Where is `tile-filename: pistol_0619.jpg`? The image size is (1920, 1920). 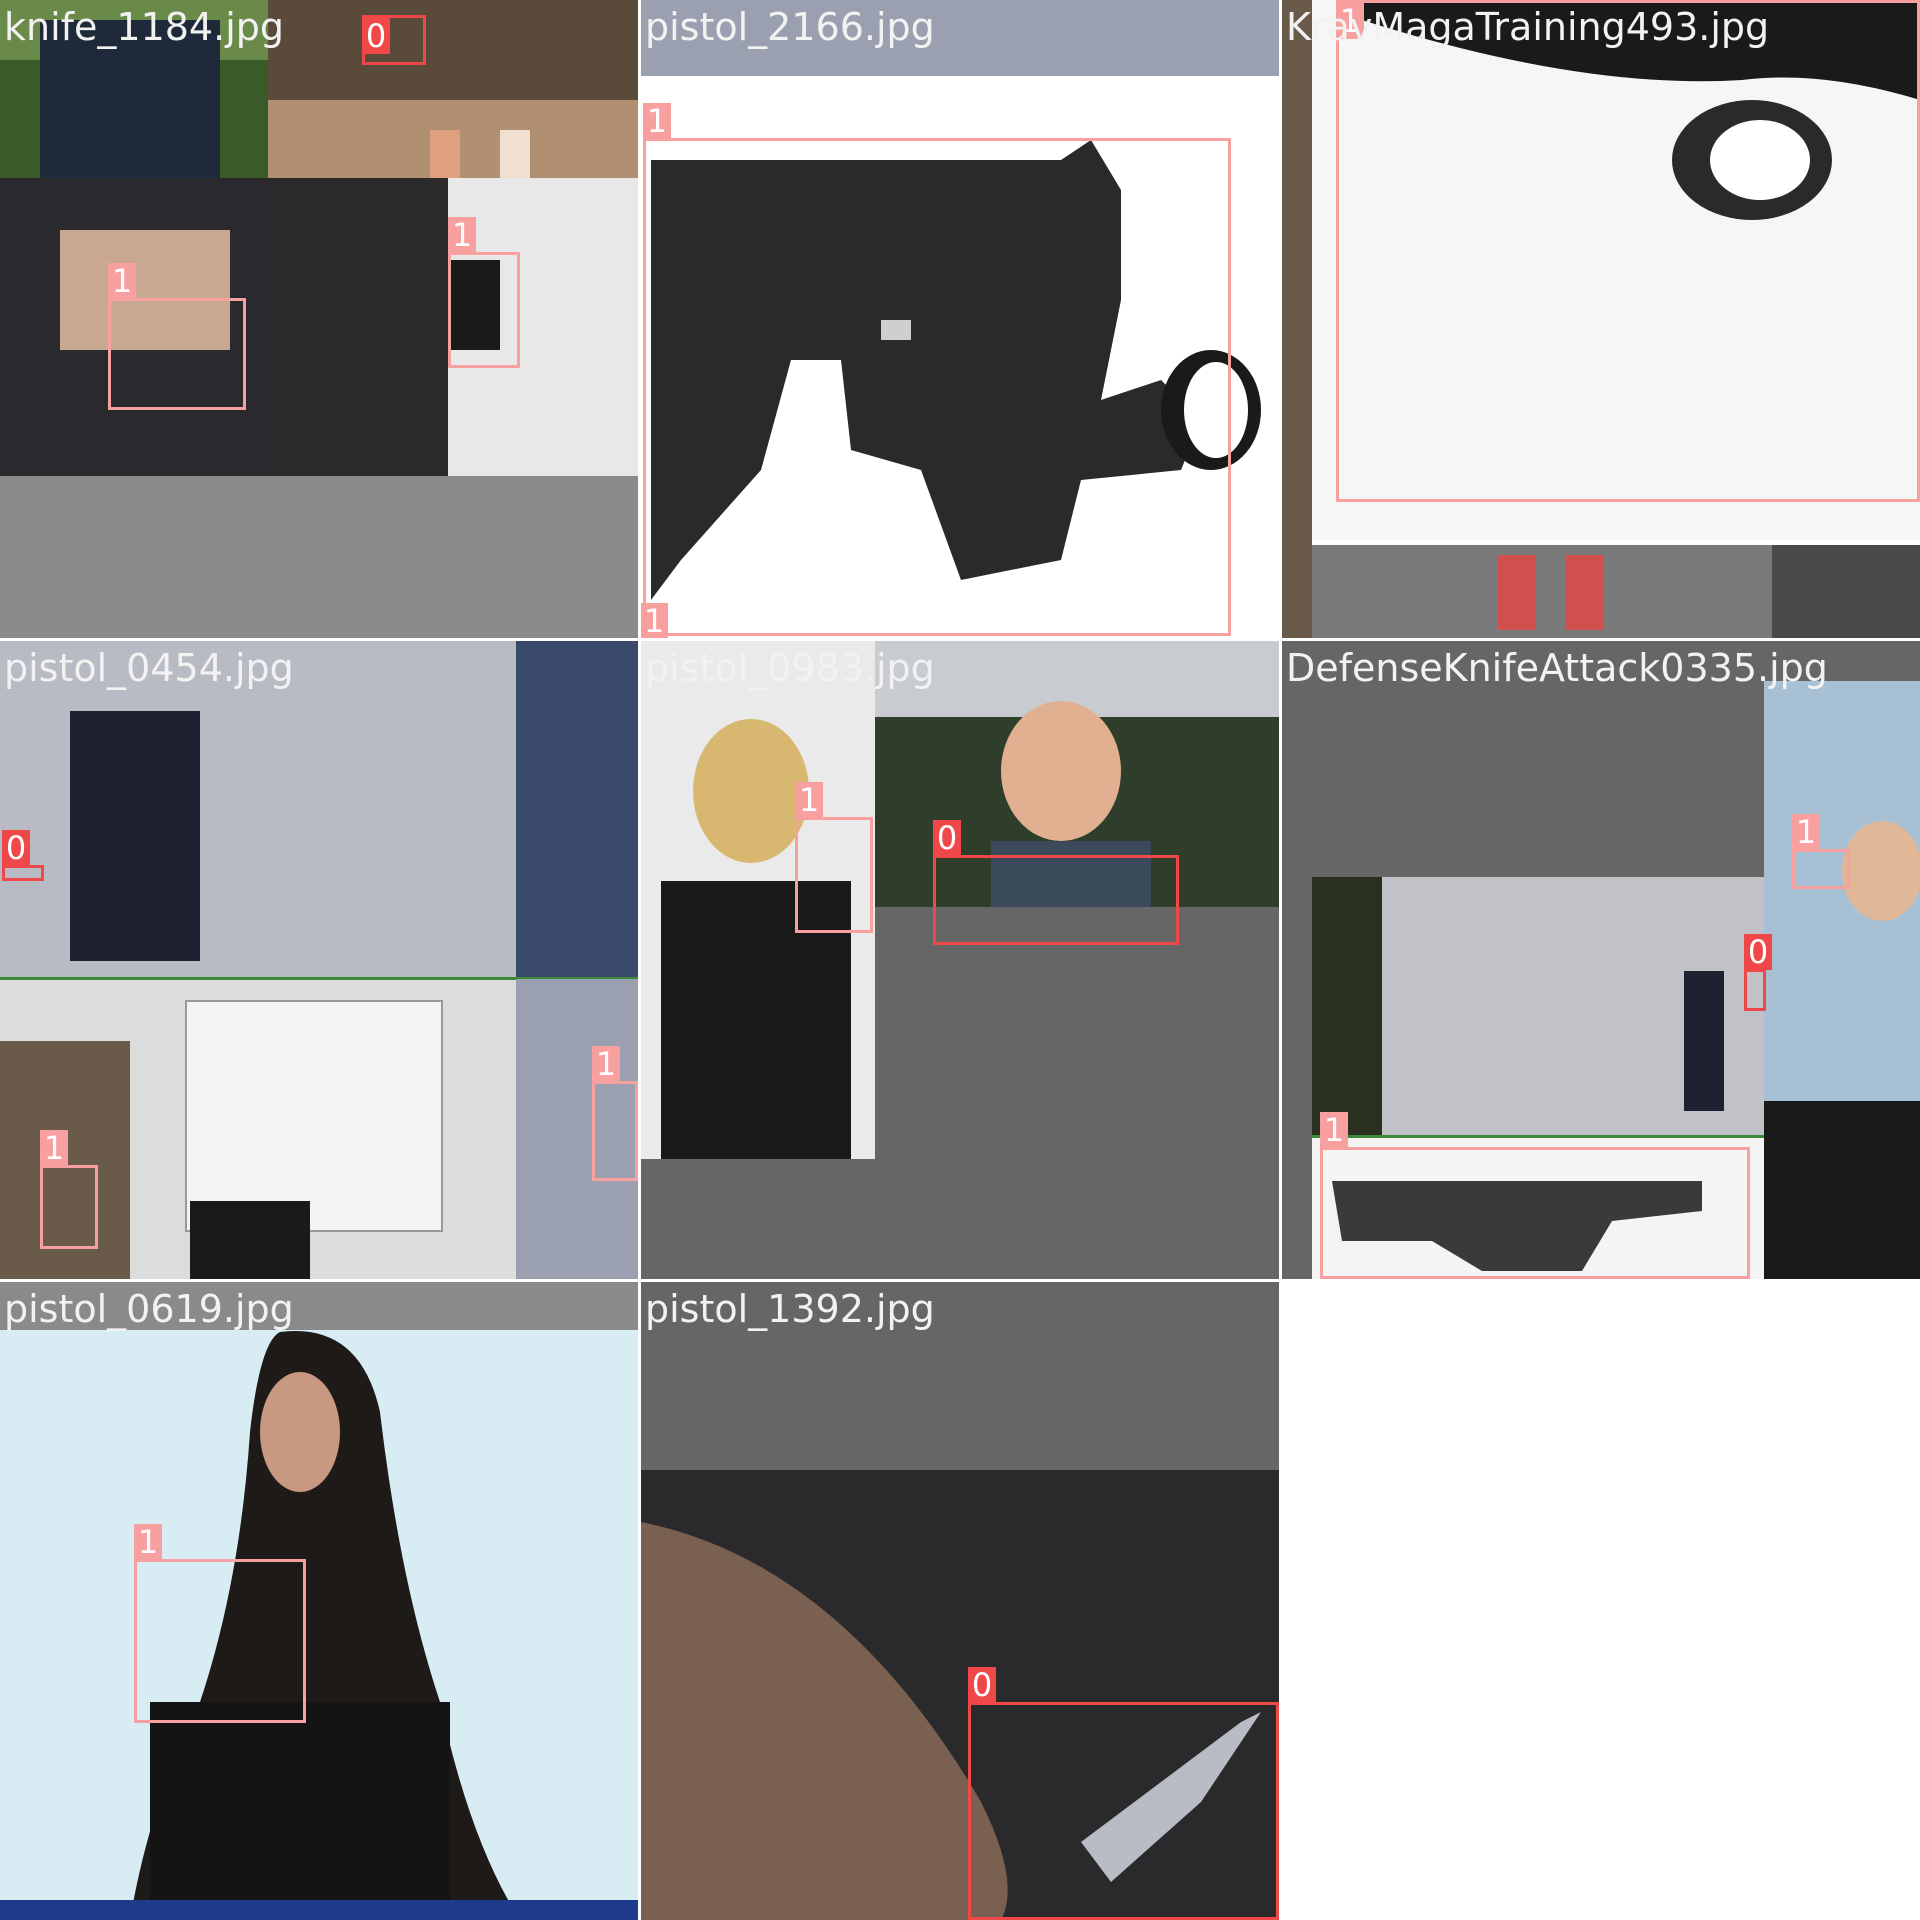
tile-filename: pistol_0619.jpg is located at coordinates (149, 1309).